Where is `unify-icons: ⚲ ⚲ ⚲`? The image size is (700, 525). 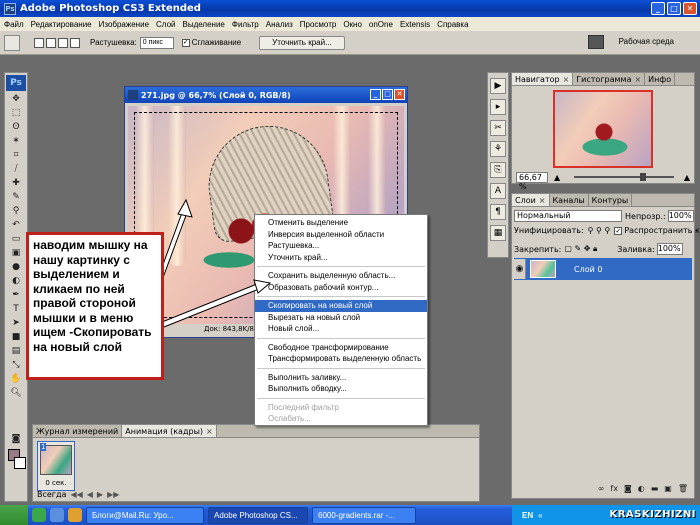 unify-icons: ⚲ ⚲ ⚲ is located at coordinates (599, 230).